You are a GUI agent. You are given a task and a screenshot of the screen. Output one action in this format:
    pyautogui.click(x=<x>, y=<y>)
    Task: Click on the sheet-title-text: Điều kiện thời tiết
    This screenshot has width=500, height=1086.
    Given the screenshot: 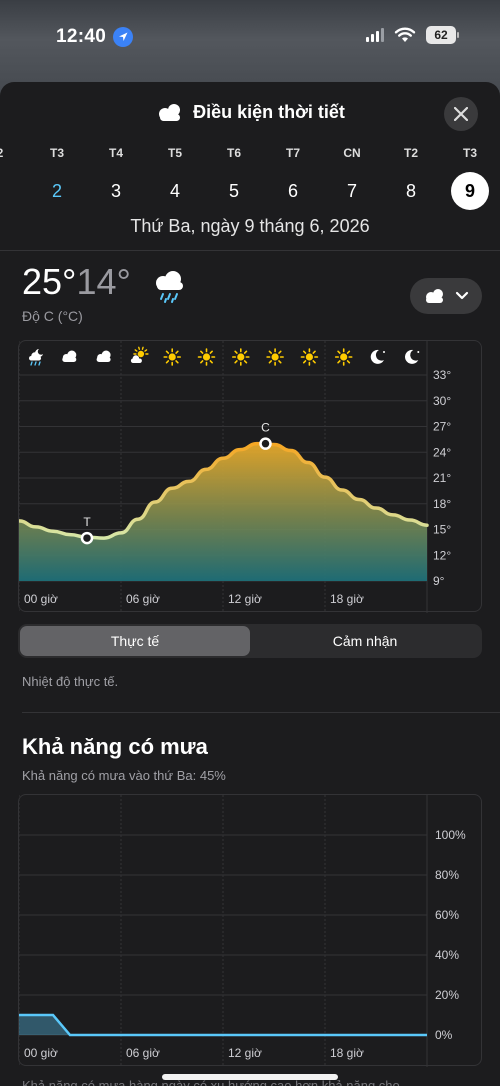 What is the action you would take?
    pyautogui.click(x=269, y=112)
    